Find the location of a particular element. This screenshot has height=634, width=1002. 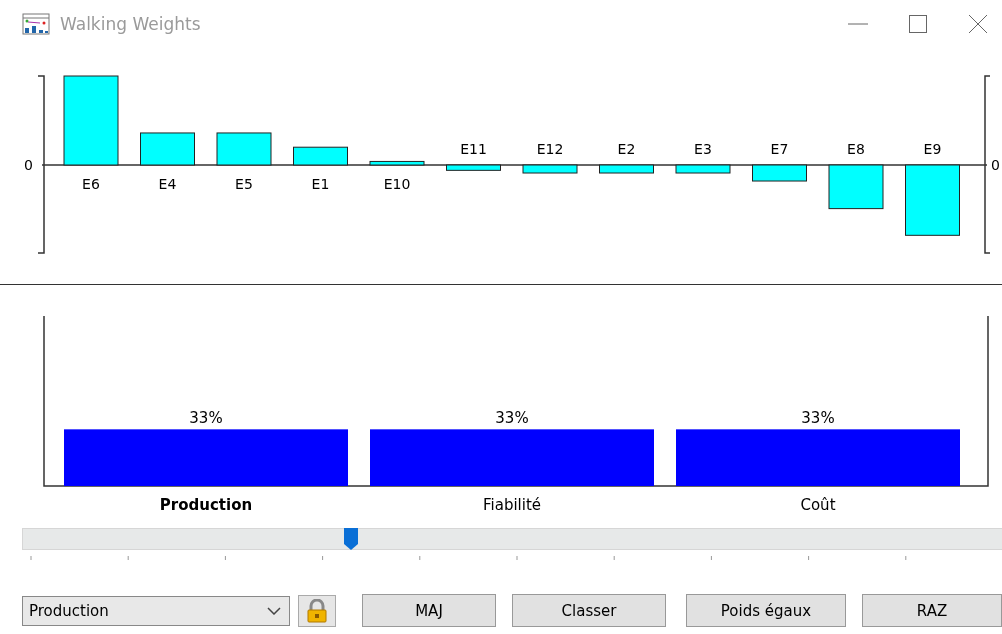

maximize-icon is located at coordinates (918, 24).